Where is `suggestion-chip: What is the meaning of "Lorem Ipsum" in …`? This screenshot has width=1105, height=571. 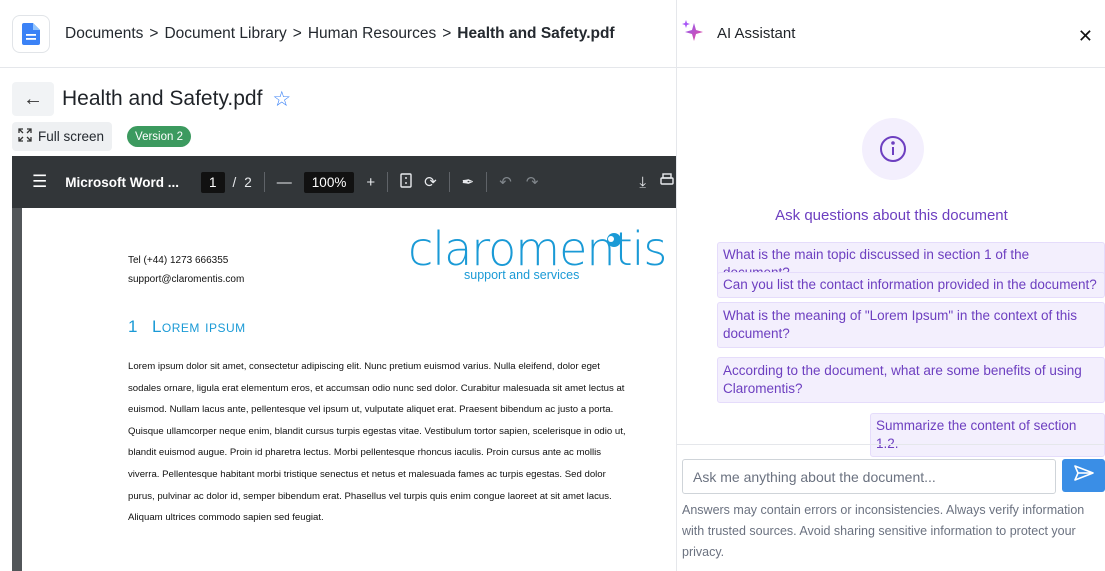 suggestion-chip: What is the meaning of "Lorem Ipsum" in … is located at coordinates (911, 325).